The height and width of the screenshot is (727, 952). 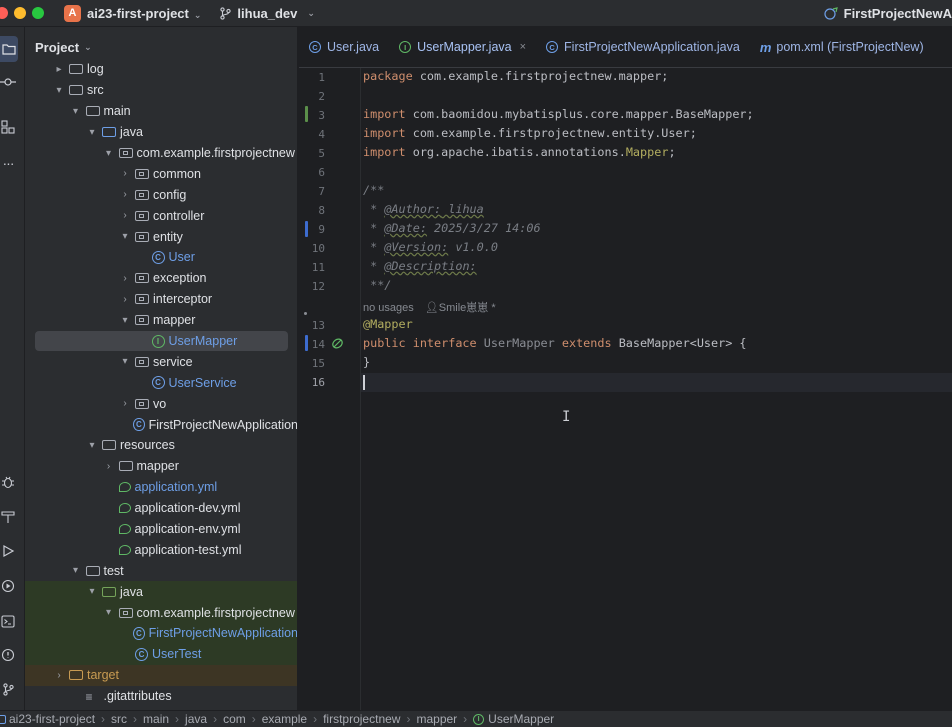 What do you see at coordinates (436, 719) in the screenshot?
I see `breadcrumb-item: mapper` at bounding box center [436, 719].